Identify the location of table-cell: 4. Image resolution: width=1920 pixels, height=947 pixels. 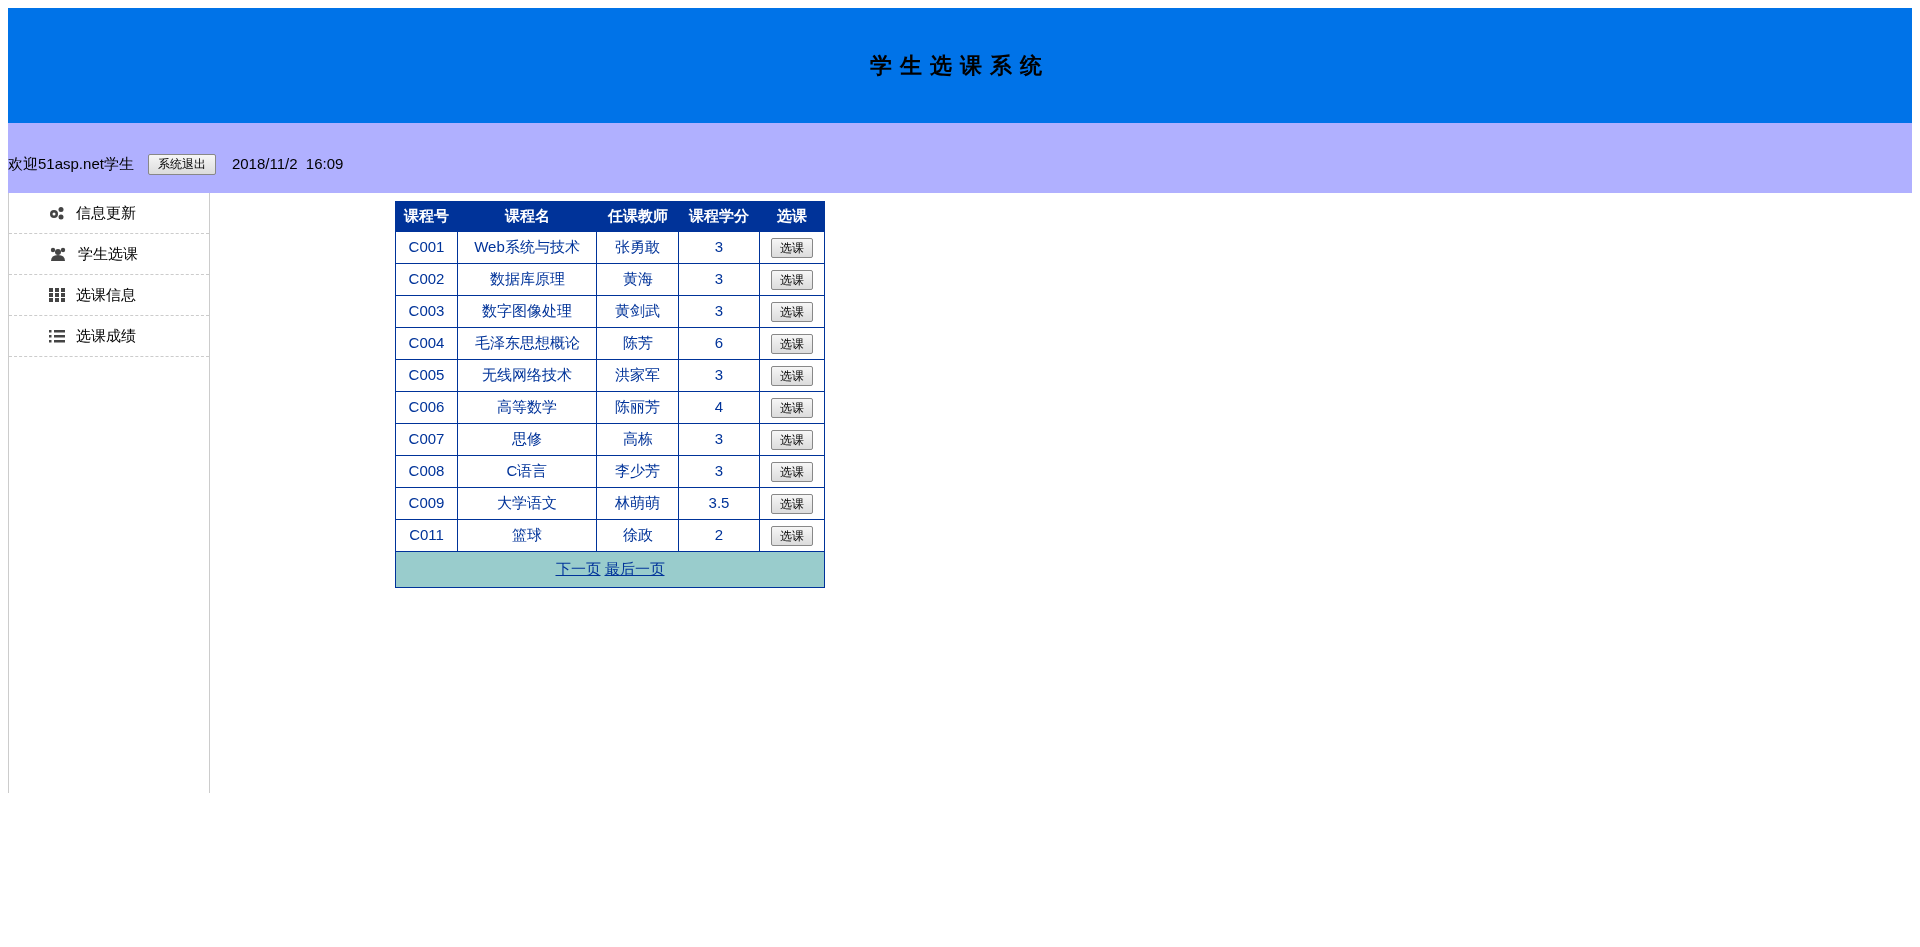
(719, 407).